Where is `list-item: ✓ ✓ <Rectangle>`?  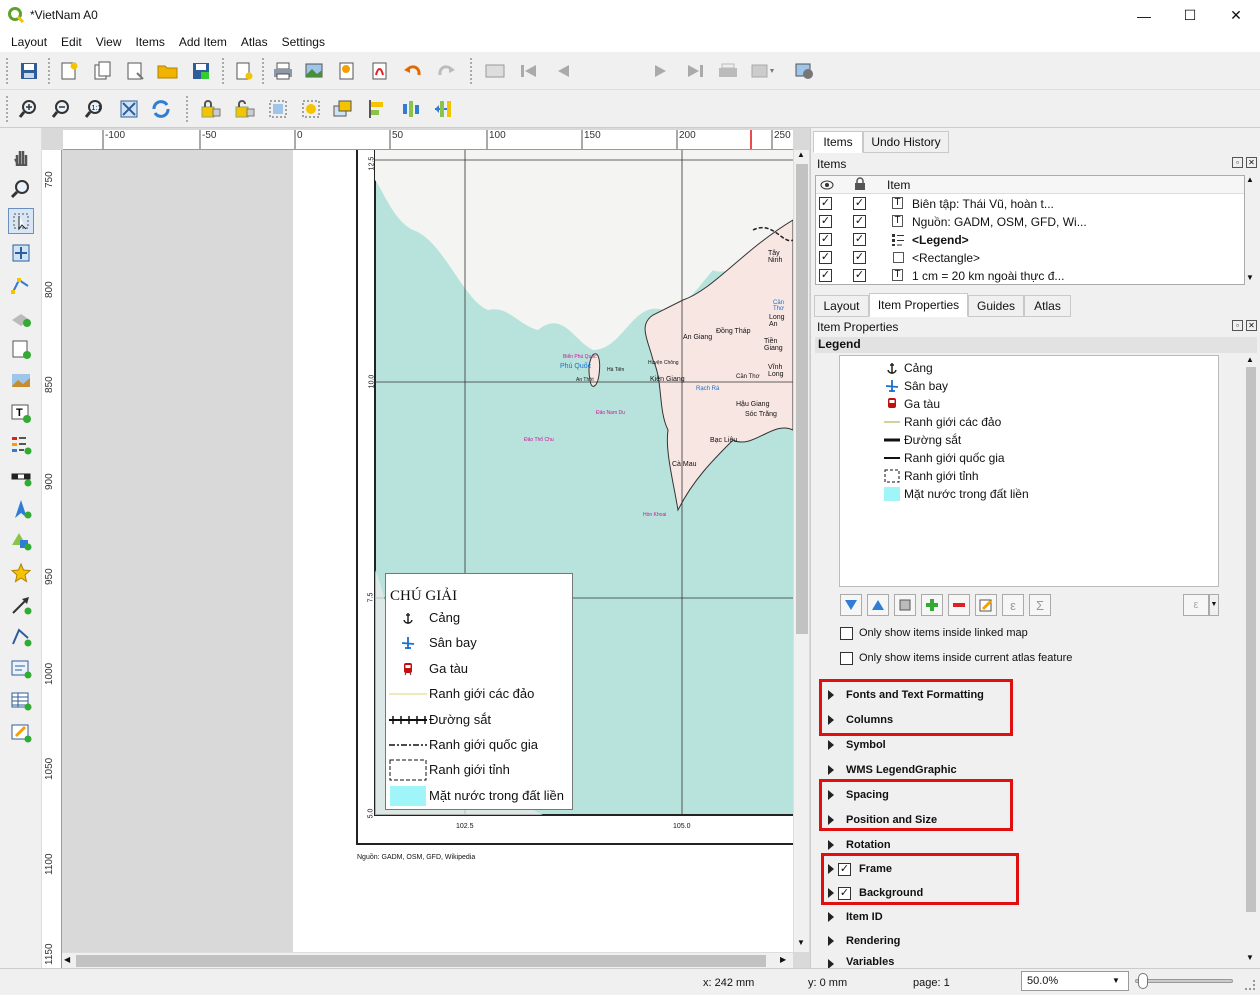
list-item: ✓ ✓ <Rectangle> is located at coordinates (1030, 258).